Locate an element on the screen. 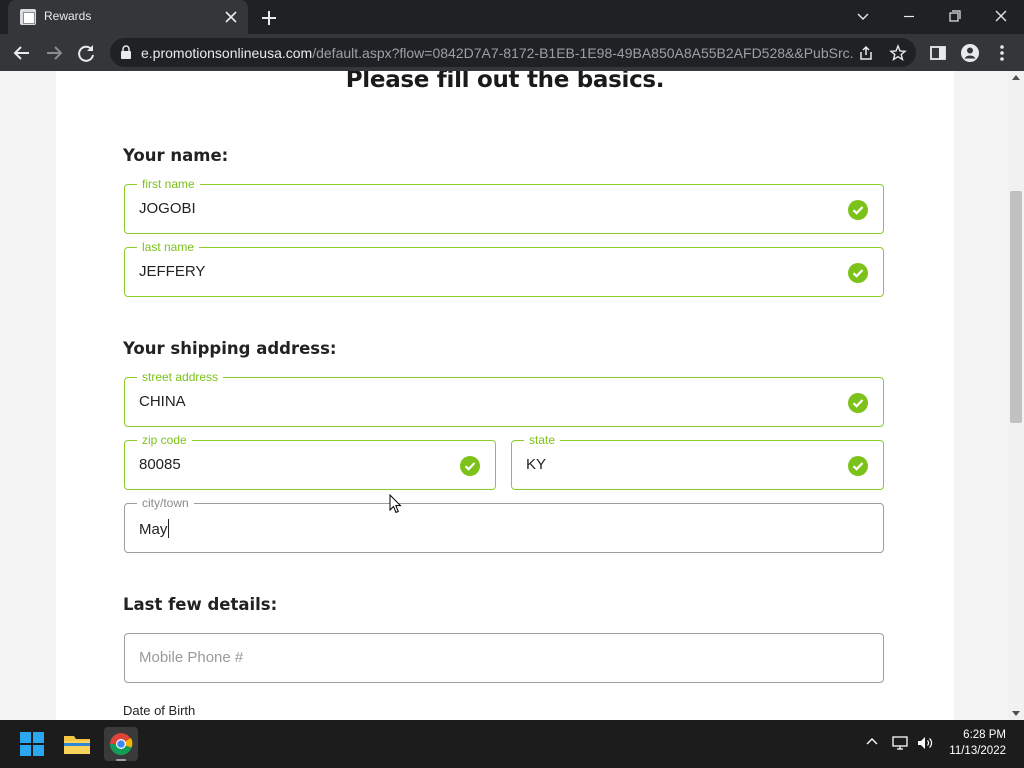 The height and width of the screenshot is (768, 1024). page-scrollbar is located at coordinates (1016, 395).